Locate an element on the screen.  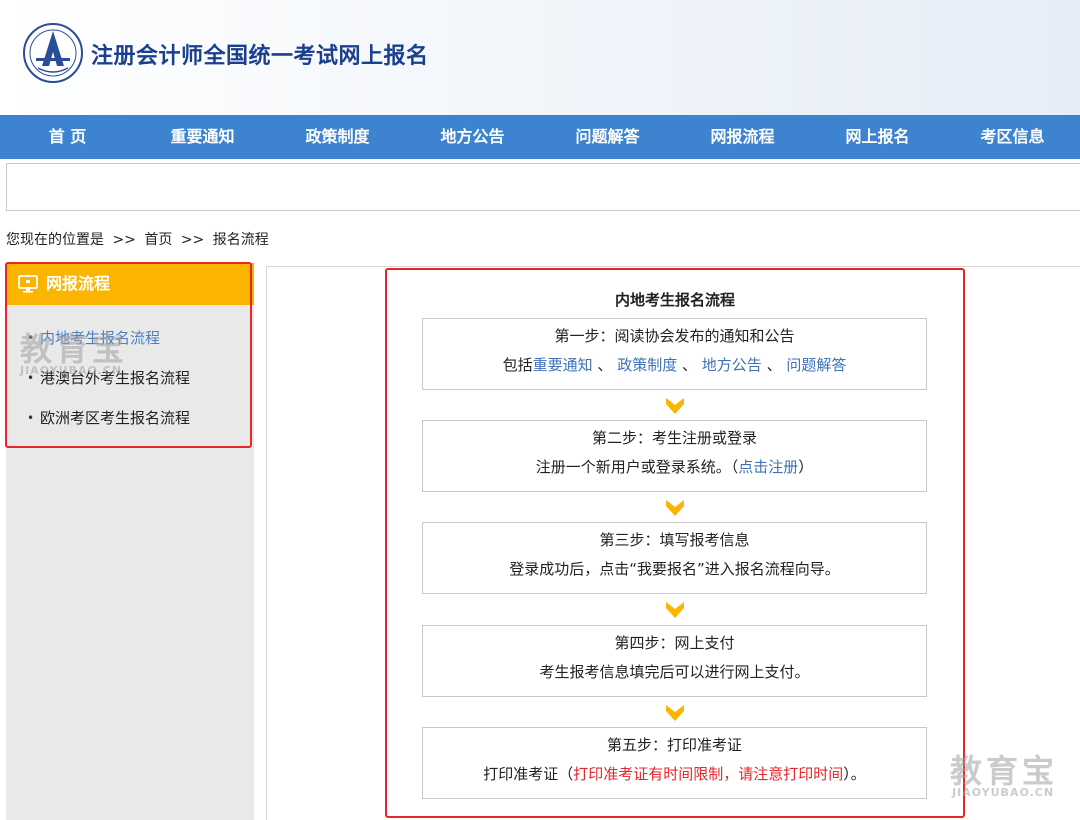
step-2-box: 第二步：考生注册或登录 注册一个新用户或登录系统。（点击注册） is located at coordinates (674, 456).